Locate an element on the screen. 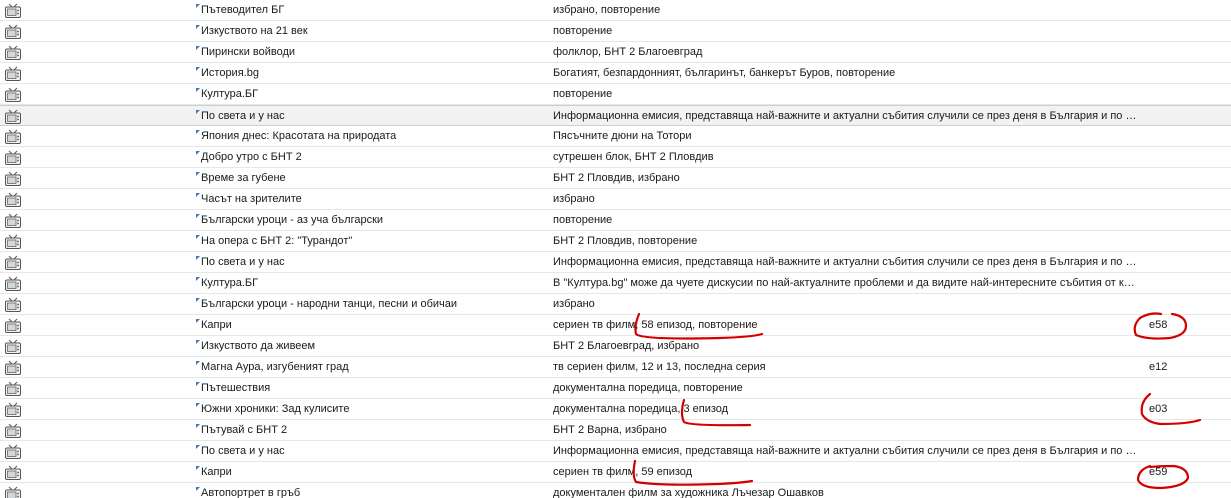  programme-title: Изкуството на 21 век is located at coordinates (254, 31).